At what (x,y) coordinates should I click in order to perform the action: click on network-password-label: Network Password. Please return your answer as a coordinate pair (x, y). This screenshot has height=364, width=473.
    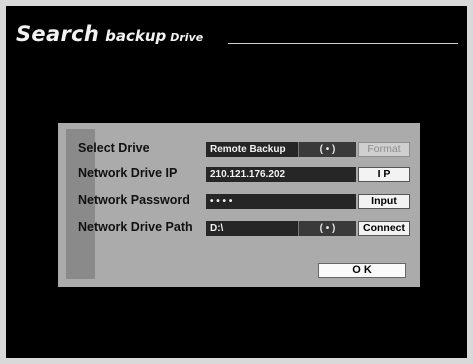
    Looking at the image, I should click on (134, 200).